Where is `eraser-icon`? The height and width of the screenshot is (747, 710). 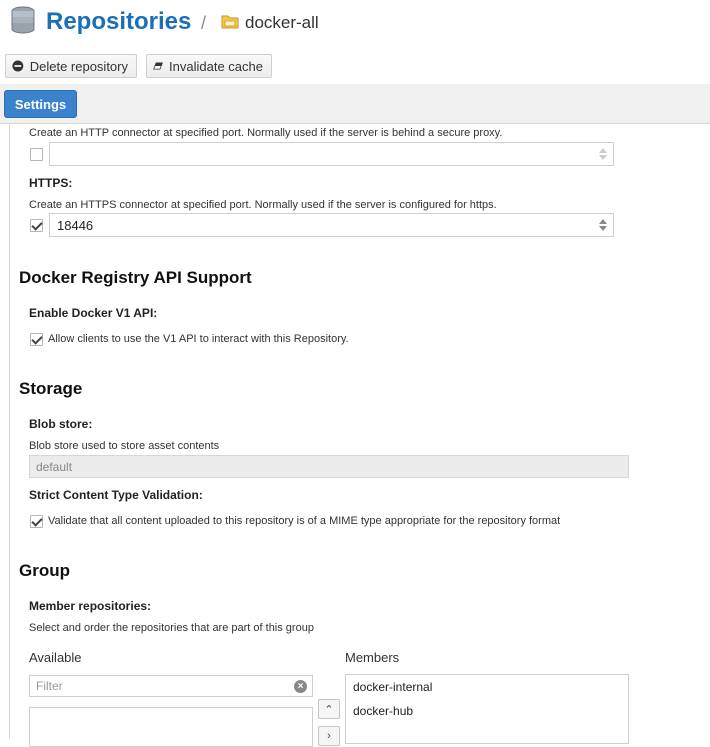 eraser-icon is located at coordinates (158, 66).